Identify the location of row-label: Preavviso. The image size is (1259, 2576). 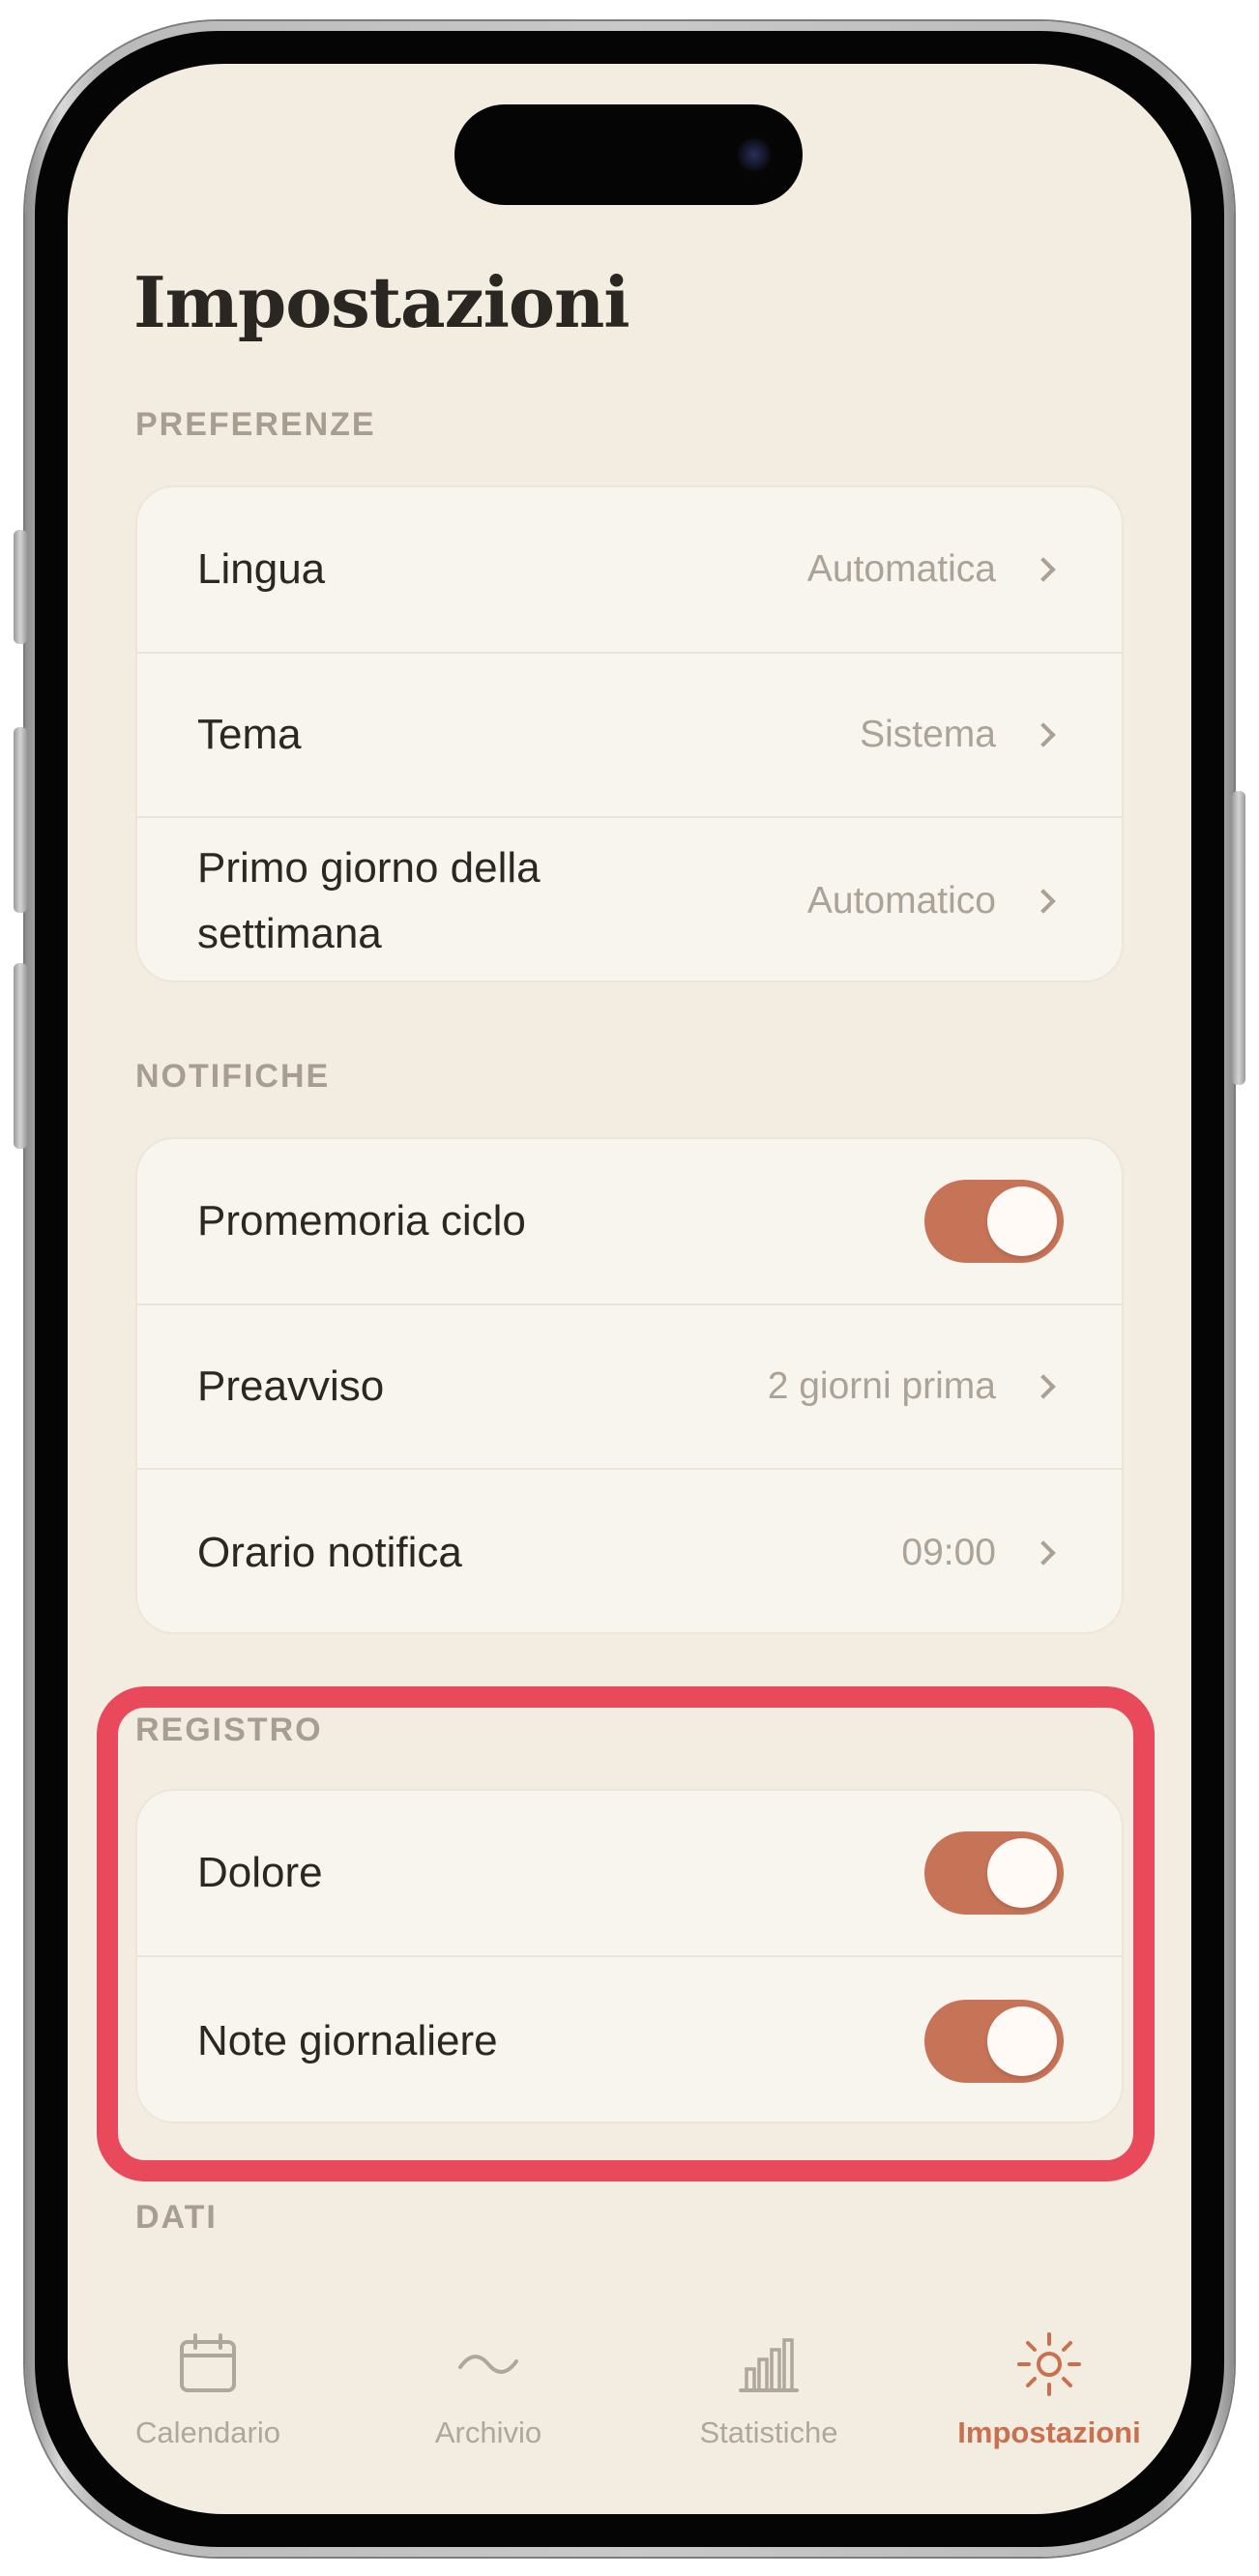
(291, 1386).